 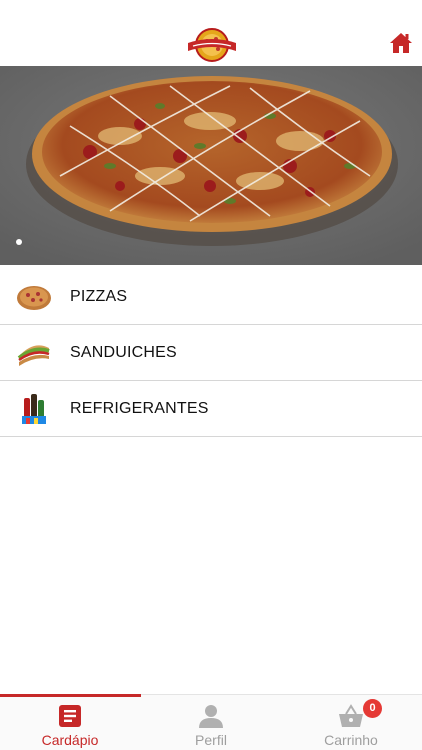 I want to click on bottom-navigation: Cardápio Perfil 0 Carrinho, so click(x=211, y=722).